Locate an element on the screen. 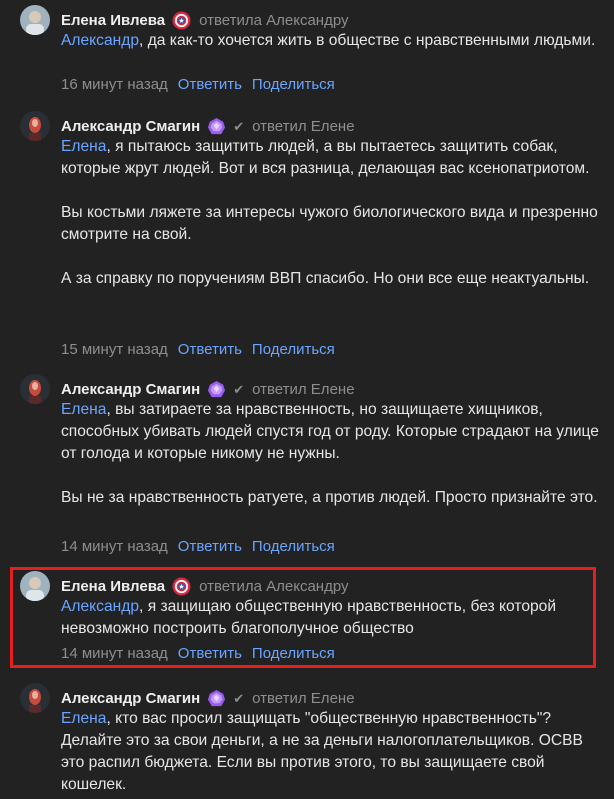 The image size is (614, 799). comment-footer: 16 минут назад Ответить Поделиться is located at coordinates (198, 84).